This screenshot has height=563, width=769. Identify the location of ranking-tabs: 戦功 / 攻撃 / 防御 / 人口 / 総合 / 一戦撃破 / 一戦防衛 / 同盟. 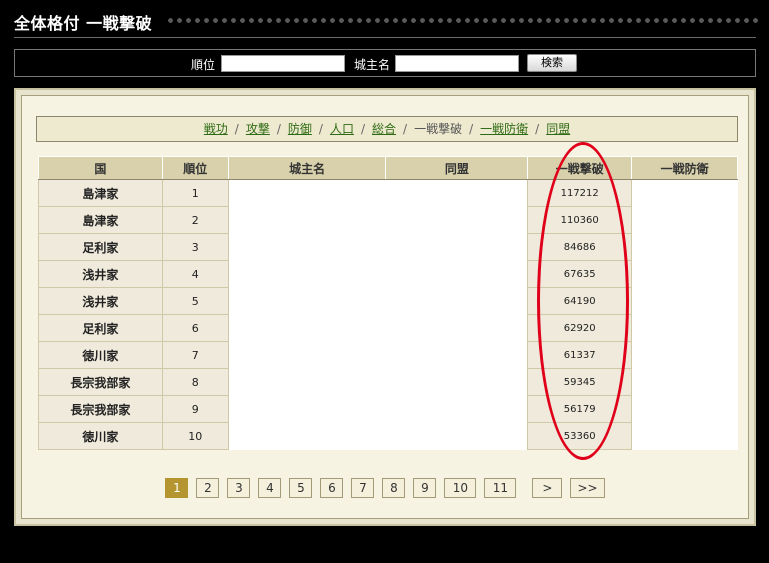
(387, 129).